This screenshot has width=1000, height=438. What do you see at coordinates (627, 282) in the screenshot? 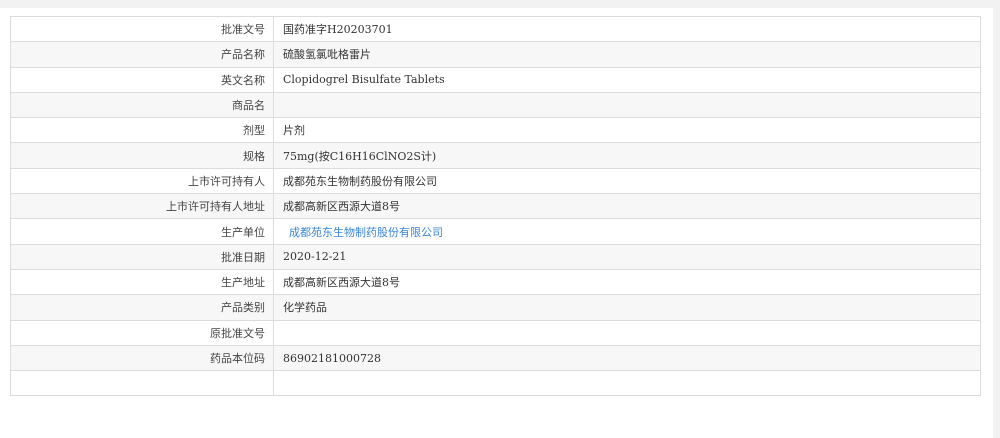
I see `value-production-address: 成都高新区西源大道8号` at bounding box center [627, 282].